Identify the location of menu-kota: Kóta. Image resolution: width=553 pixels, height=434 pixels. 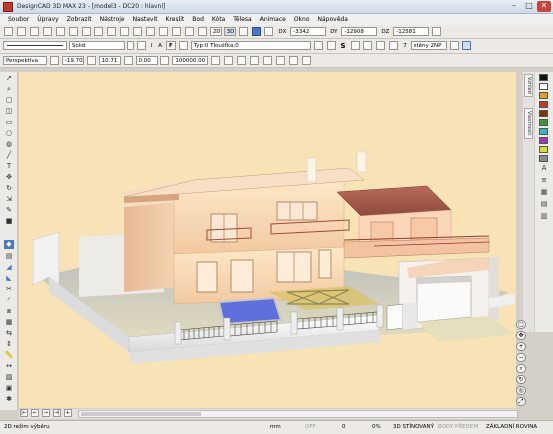
(218, 19).